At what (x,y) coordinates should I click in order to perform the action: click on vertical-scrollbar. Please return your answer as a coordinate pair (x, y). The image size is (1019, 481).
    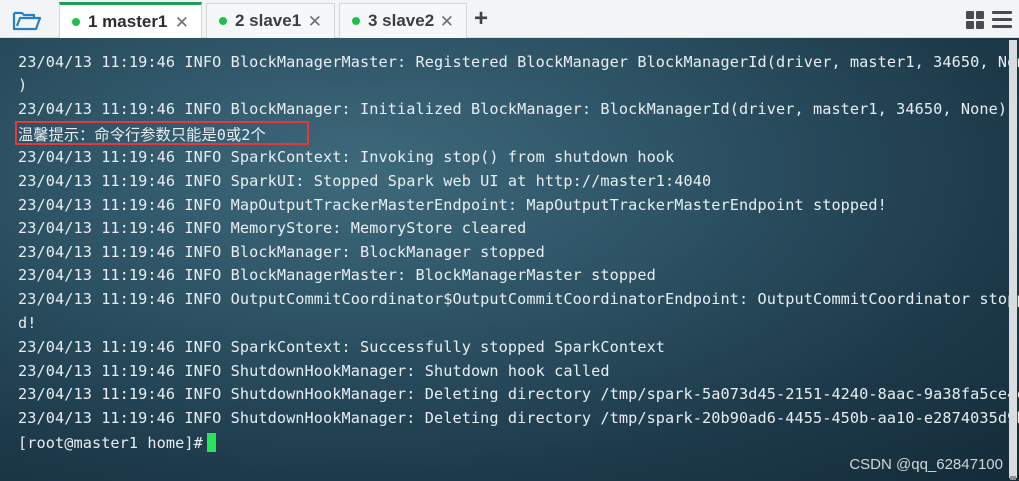
    Looking at the image, I should click on (1013, 259).